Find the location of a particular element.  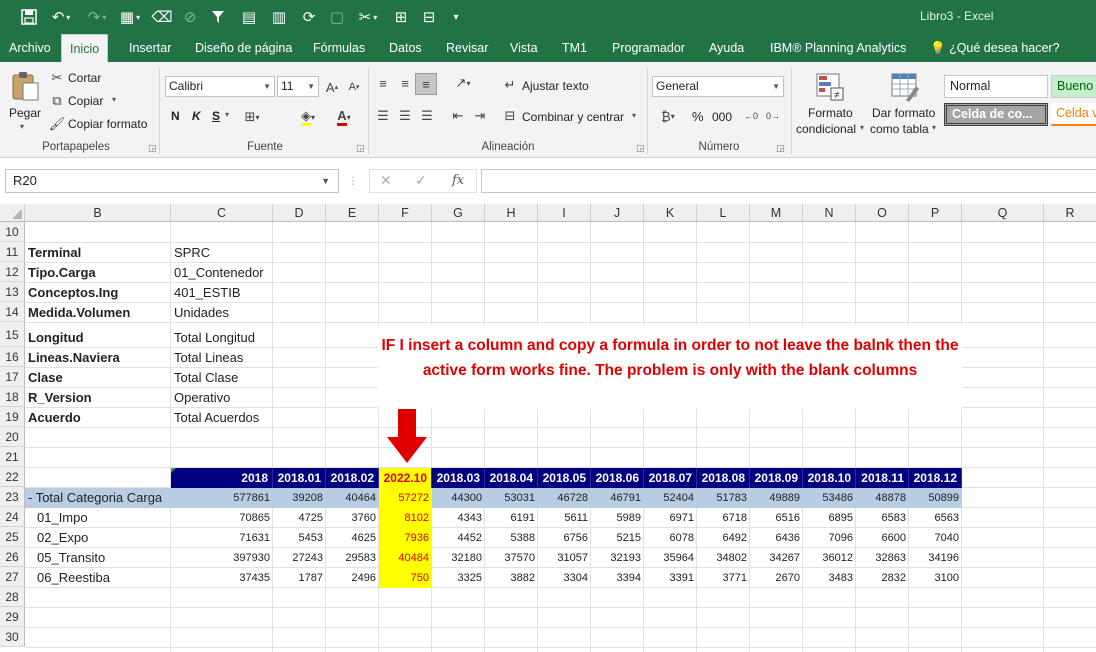

tab-revisar: Revisar is located at coordinates (467, 48).